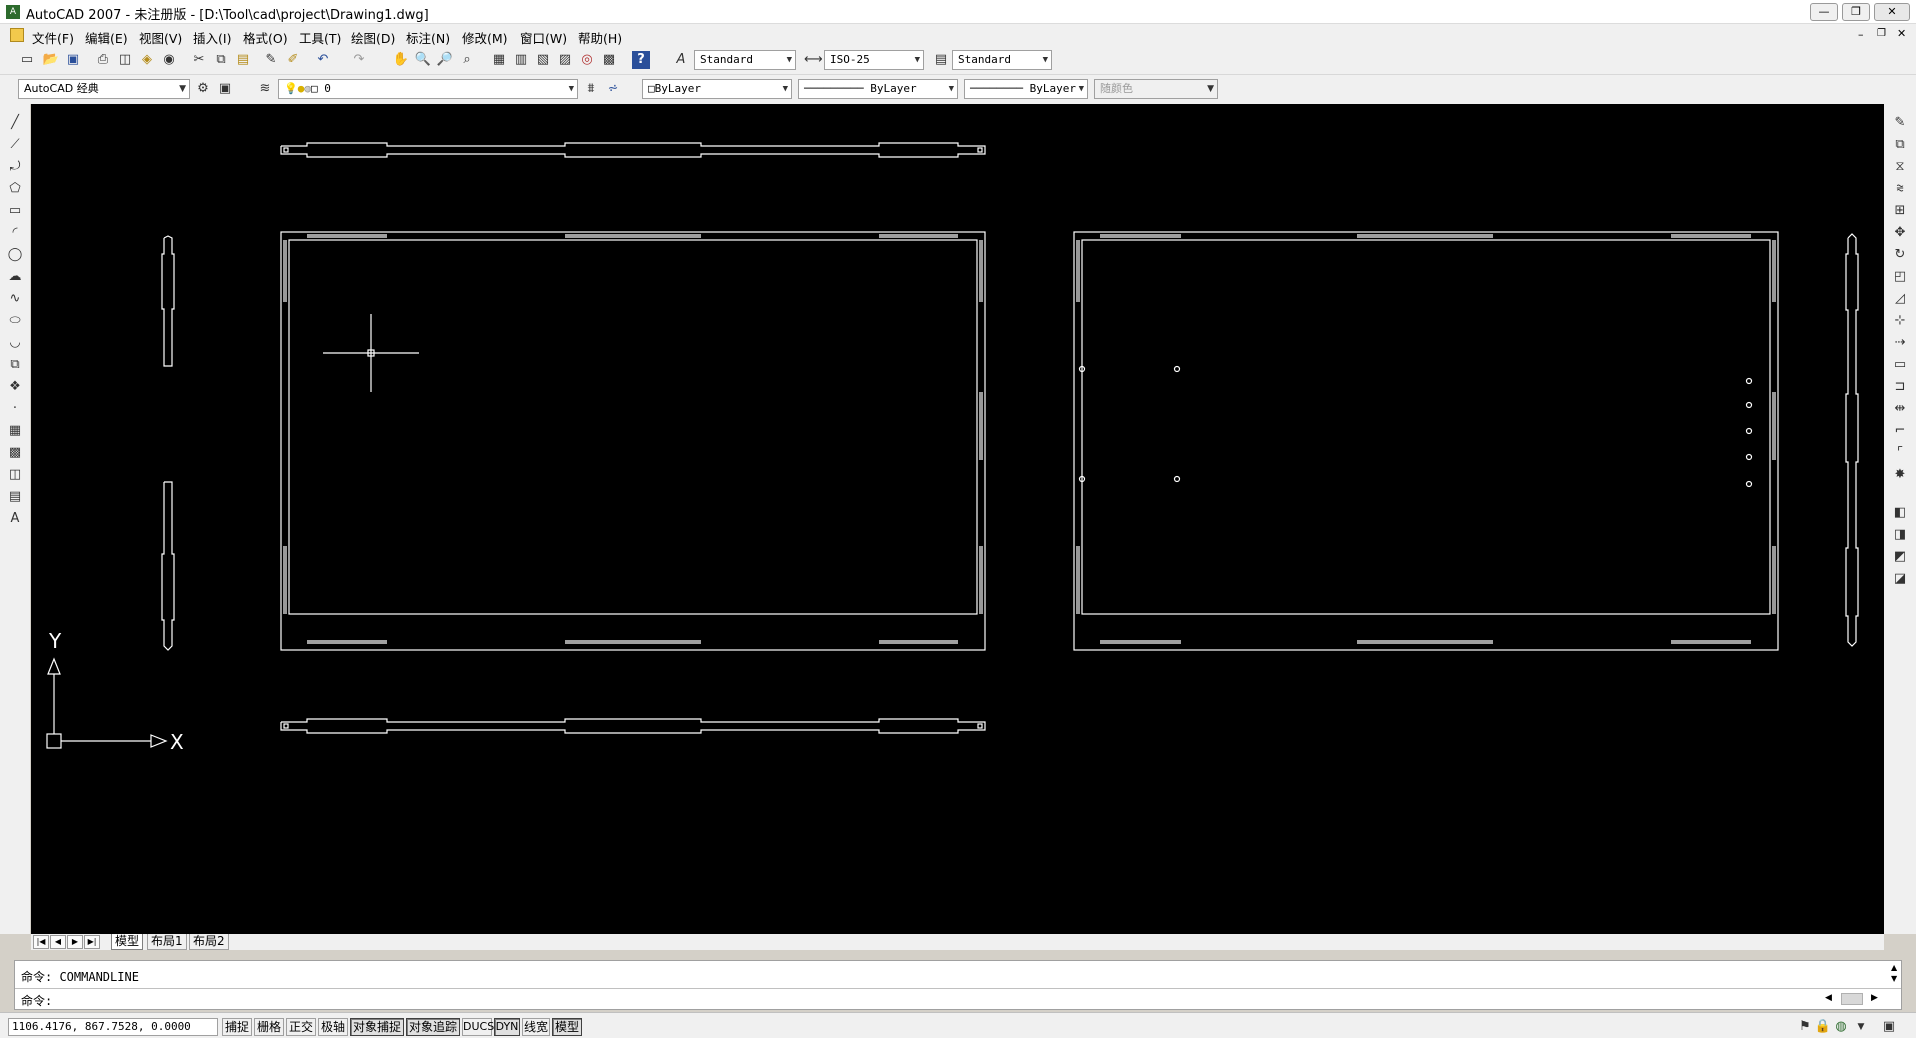 The height and width of the screenshot is (1038, 1916). What do you see at coordinates (587, 60) in the screenshot?
I see `markup-icon: ◎` at bounding box center [587, 60].